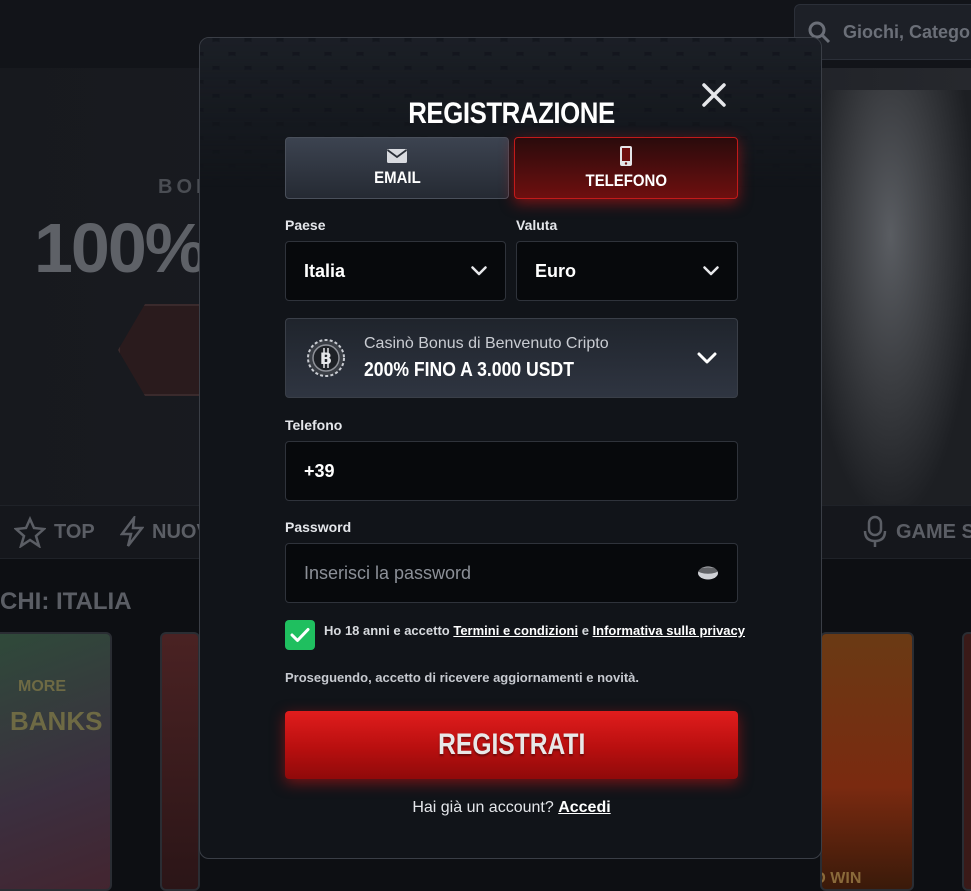  Describe the element at coordinates (907, 31) in the screenshot. I see `search-placeholder: Giochi, Categor` at that location.